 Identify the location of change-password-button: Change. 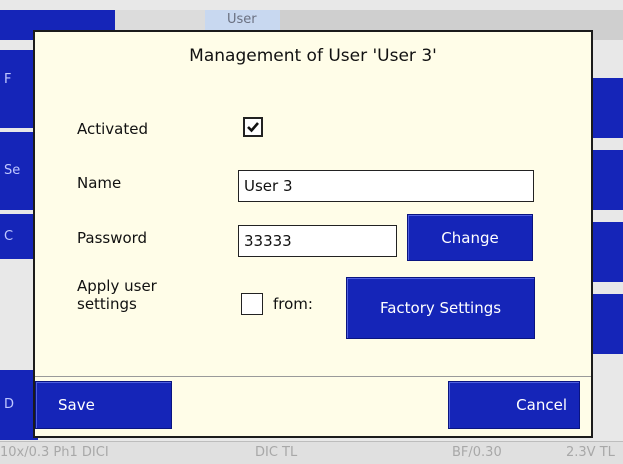
(470, 237).